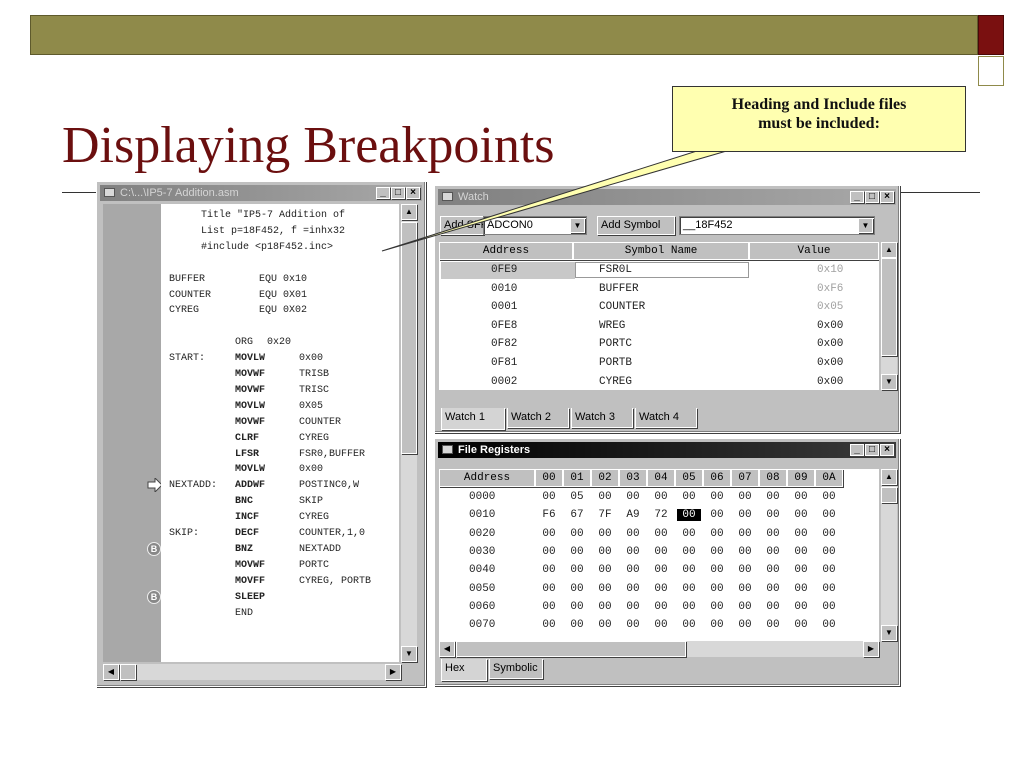 The height and width of the screenshot is (768, 1024). I want to click on maximize-button: □, so click(872, 450).